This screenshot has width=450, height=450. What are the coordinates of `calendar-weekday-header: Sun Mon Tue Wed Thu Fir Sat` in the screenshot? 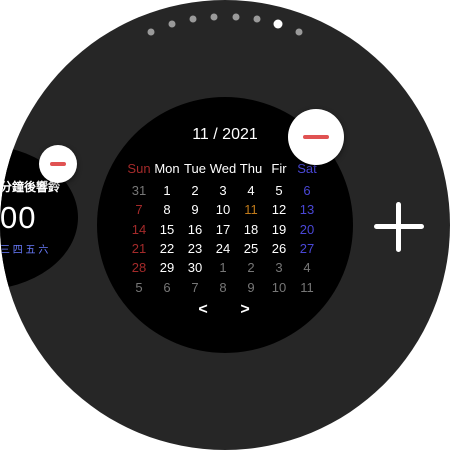 It's located at (223, 169).